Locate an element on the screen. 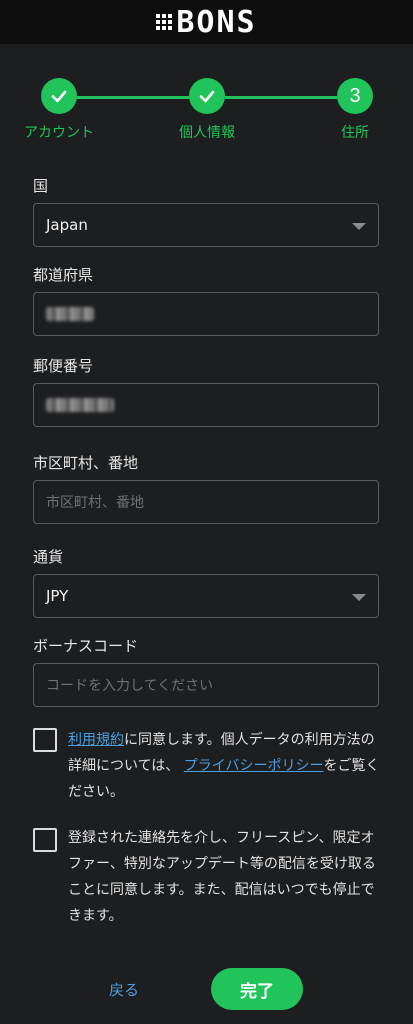  prefecture-input is located at coordinates (206, 314).